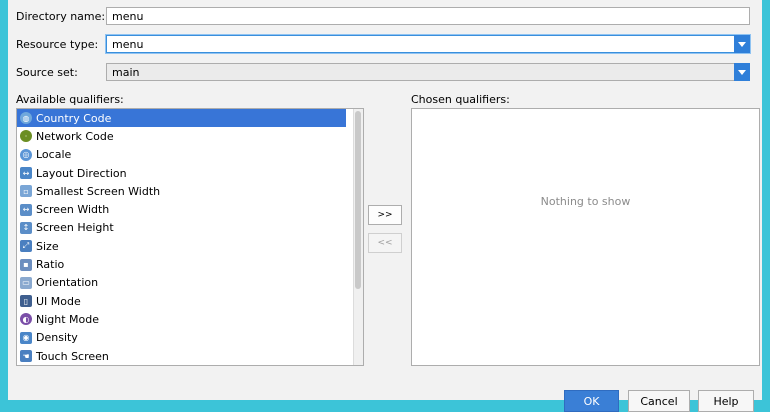  I want to click on network-icon: ·, so click(26, 136).